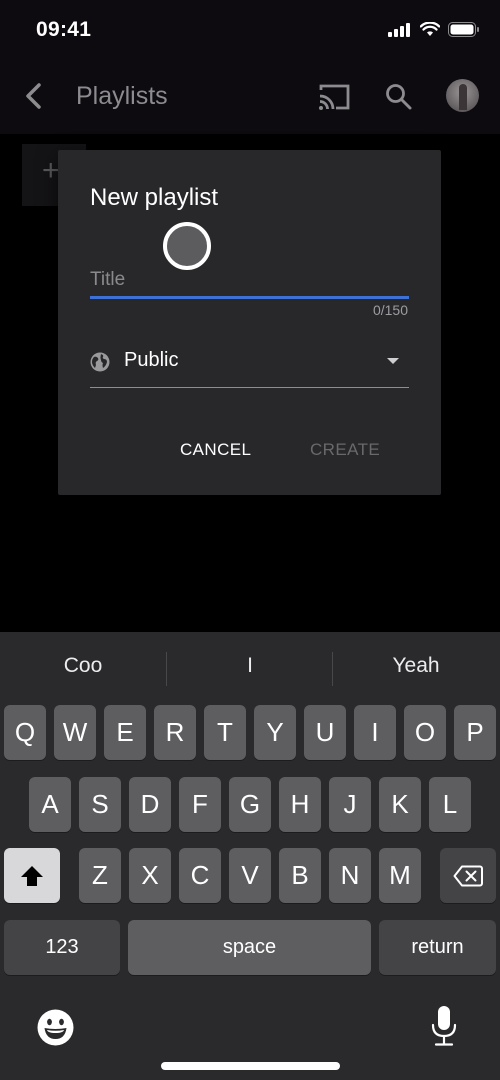 The height and width of the screenshot is (1080, 500). What do you see at coordinates (350, 875) in the screenshot?
I see `key-n: N` at bounding box center [350, 875].